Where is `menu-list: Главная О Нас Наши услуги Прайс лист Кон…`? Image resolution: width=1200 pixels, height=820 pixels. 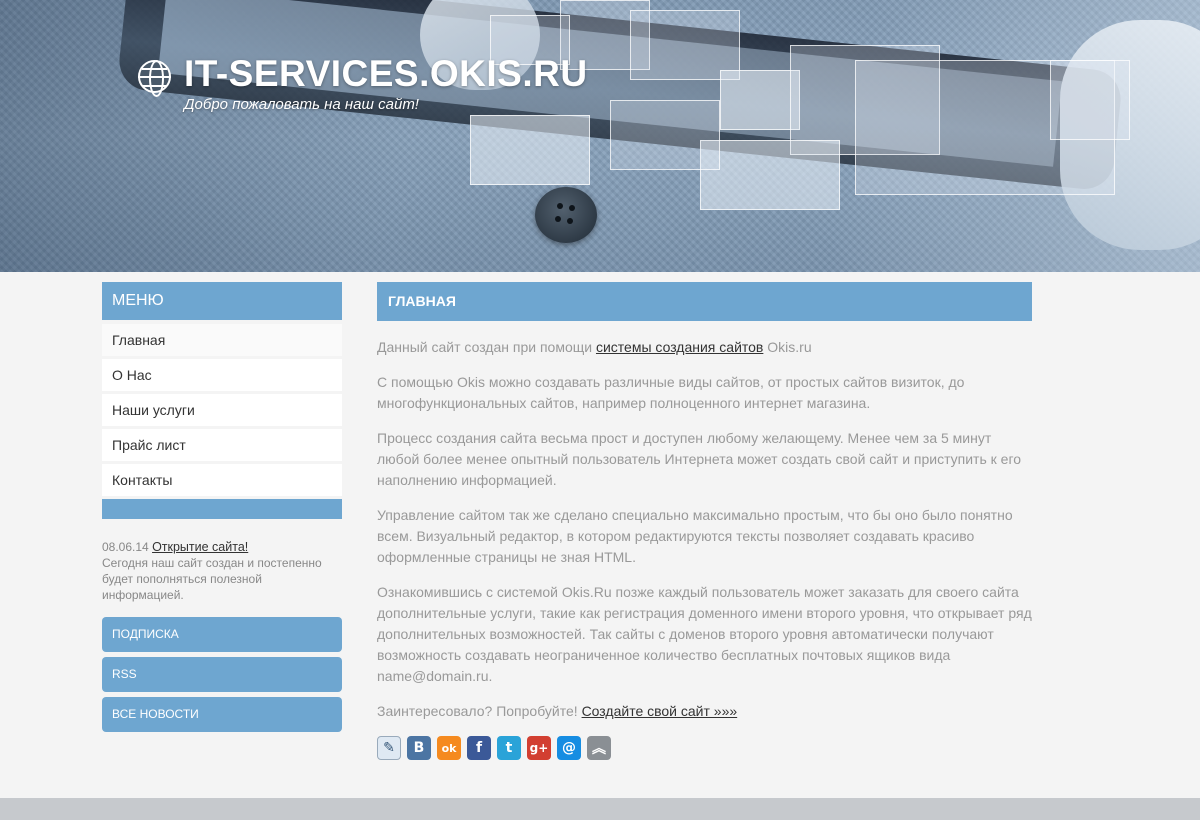 menu-list: Главная О Нас Наши услуги Прайс лист Кон… is located at coordinates (222, 410).